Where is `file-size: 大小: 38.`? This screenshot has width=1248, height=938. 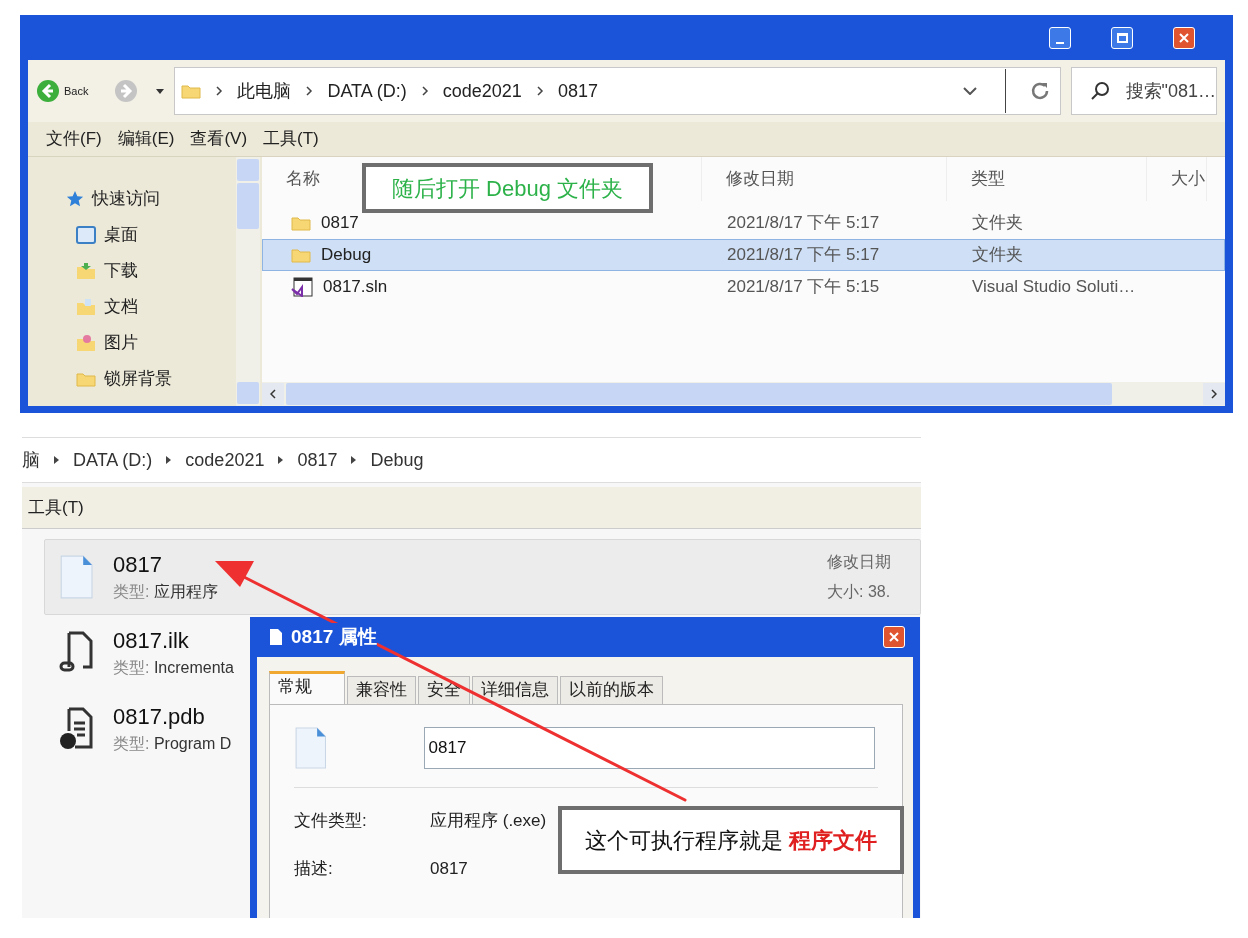 file-size: 大小: 38. is located at coordinates (859, 592).